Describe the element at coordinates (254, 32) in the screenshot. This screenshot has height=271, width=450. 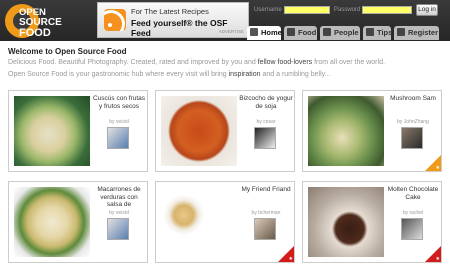
I see `home-icon` at that location.